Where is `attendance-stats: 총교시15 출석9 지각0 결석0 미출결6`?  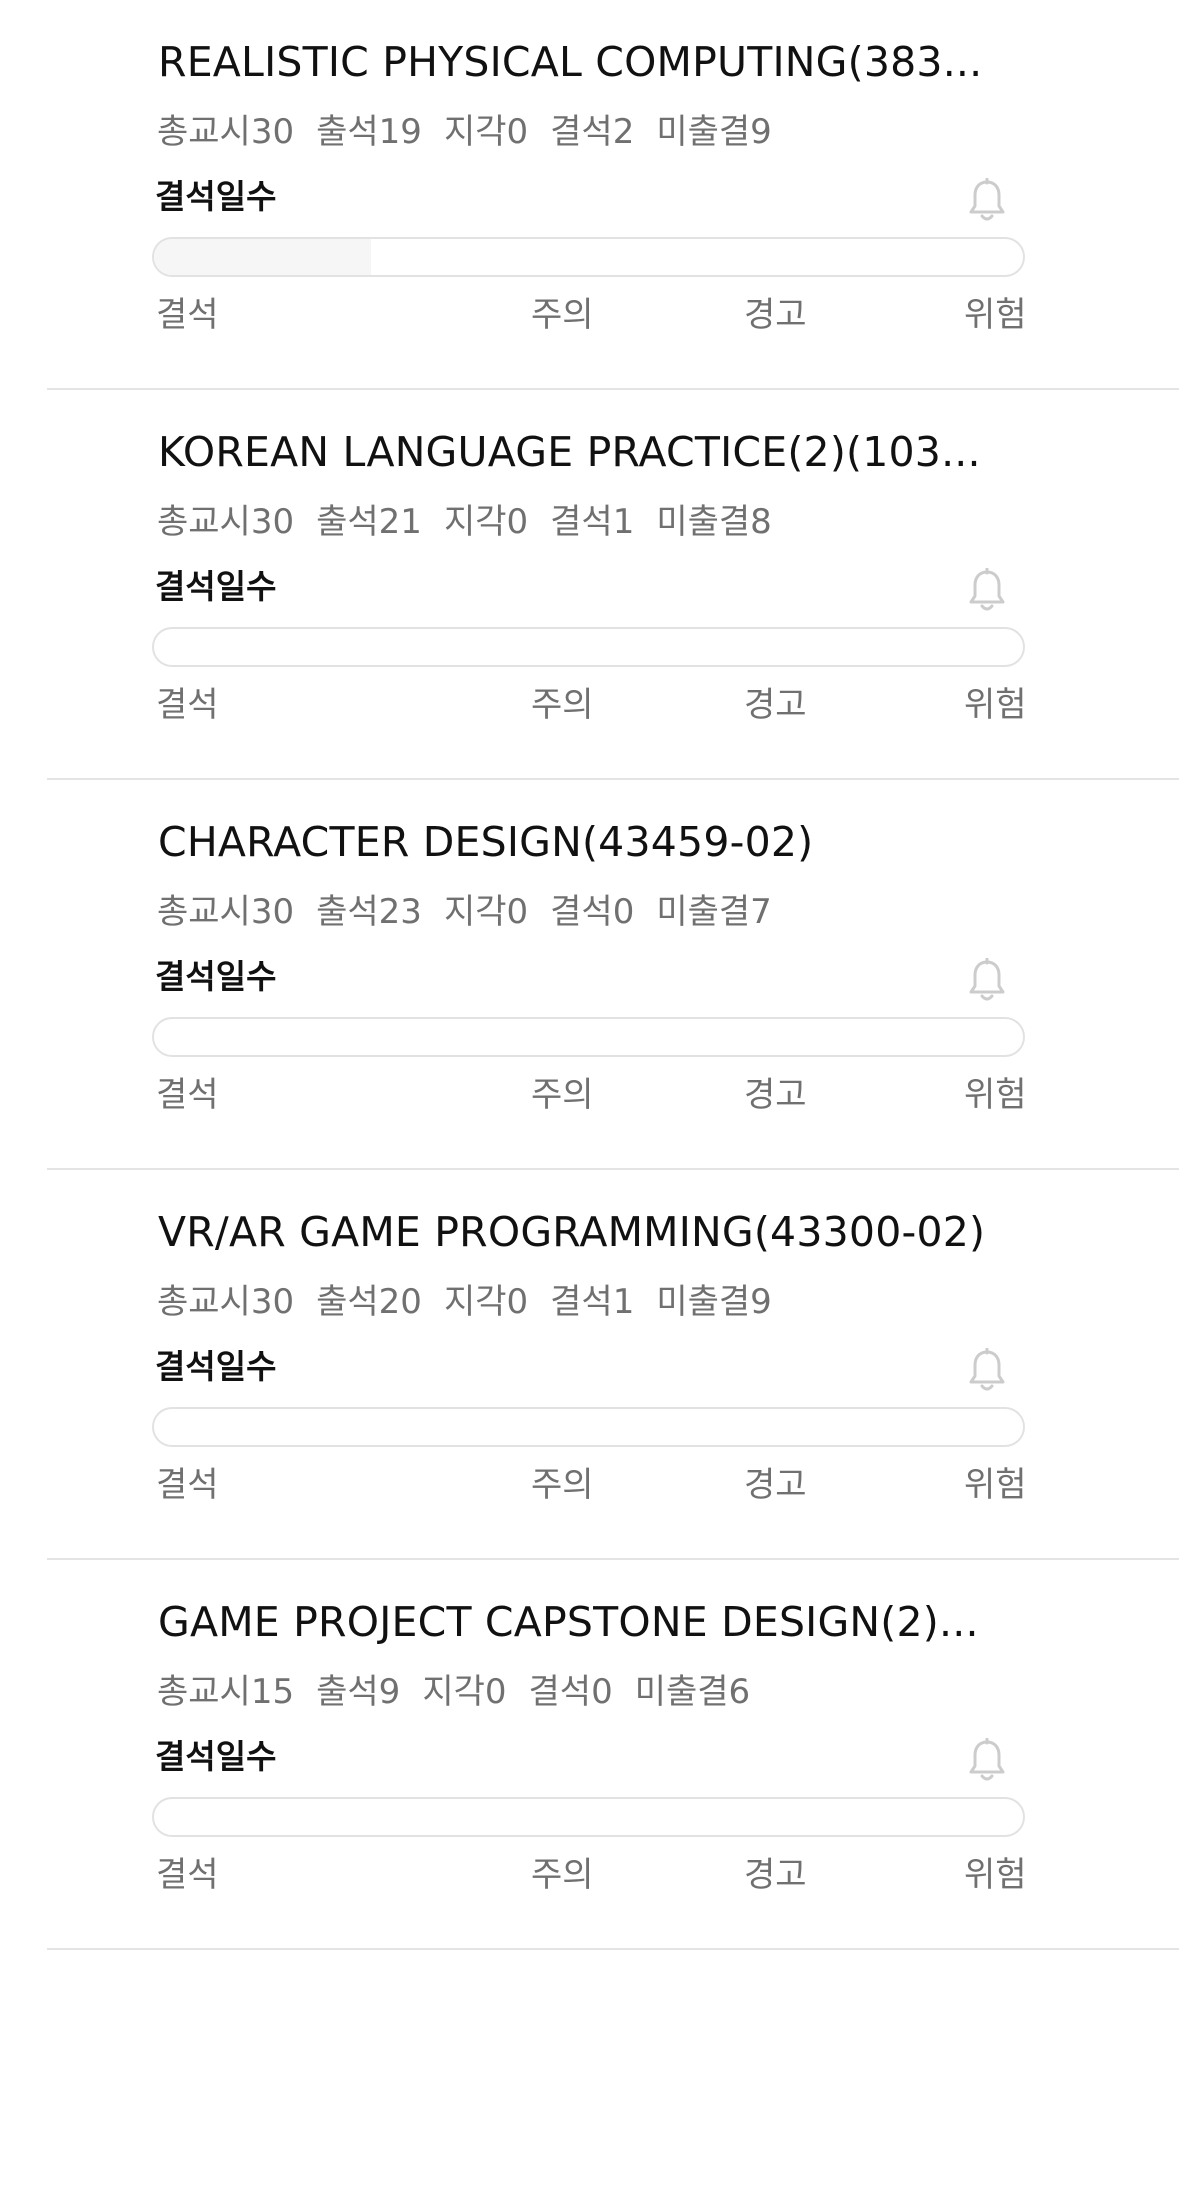 attendance-stats: 총교시15 출석9 지각0 결석0 미출결6 is located at coordinates (464, 1692).